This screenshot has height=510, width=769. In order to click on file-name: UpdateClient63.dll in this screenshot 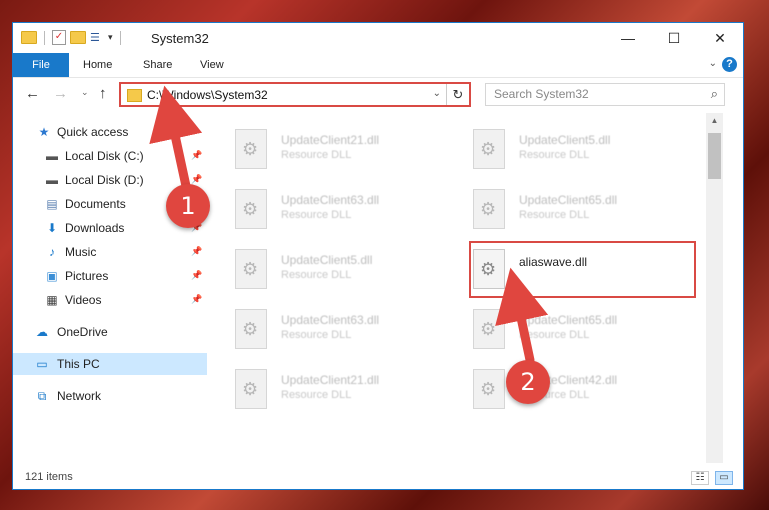, I will do `click(330, 200)`.